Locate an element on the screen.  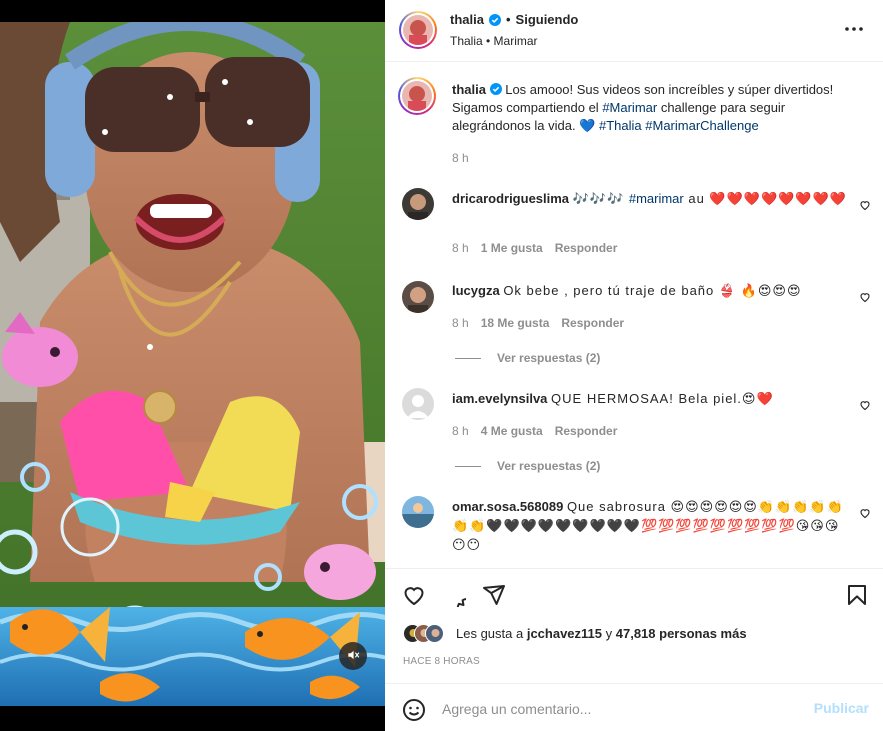
comment-emoji: 🎶🎶🎶 is located at coordinates (600, 198).